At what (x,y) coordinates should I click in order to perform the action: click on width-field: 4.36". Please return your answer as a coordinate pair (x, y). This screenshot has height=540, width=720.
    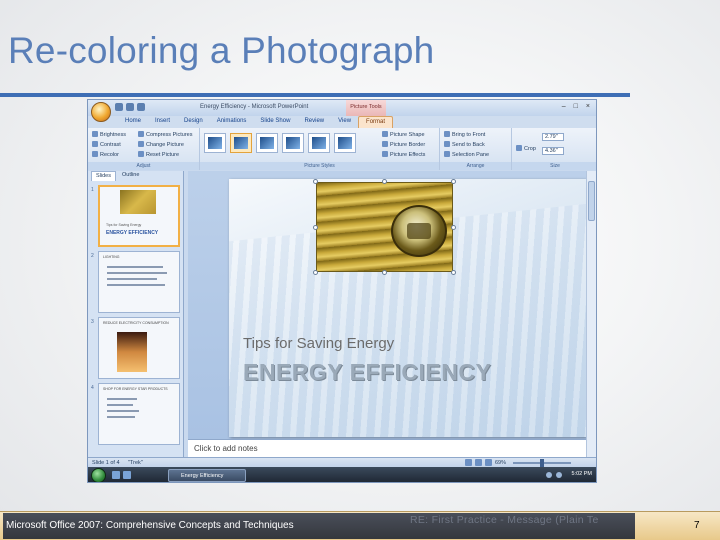
    Looking at the image, I should click on (553, 151).